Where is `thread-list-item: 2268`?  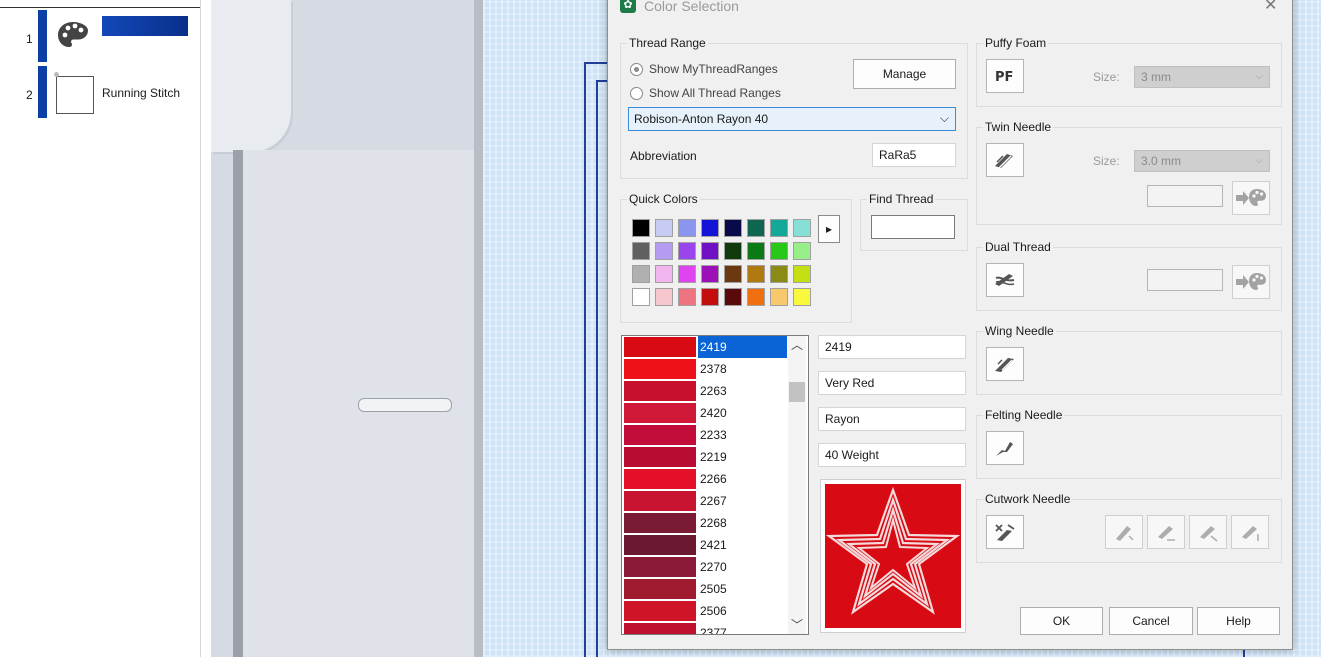
thread-list-item: 2268 is located at coordinates (704, 523).